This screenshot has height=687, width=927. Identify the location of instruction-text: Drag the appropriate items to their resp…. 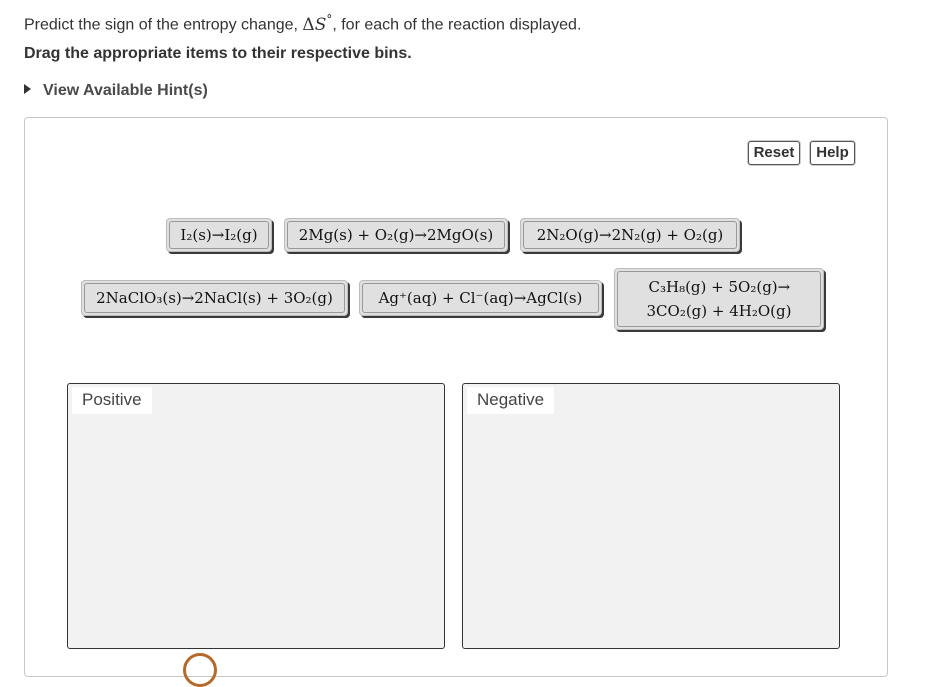
(218, 53).